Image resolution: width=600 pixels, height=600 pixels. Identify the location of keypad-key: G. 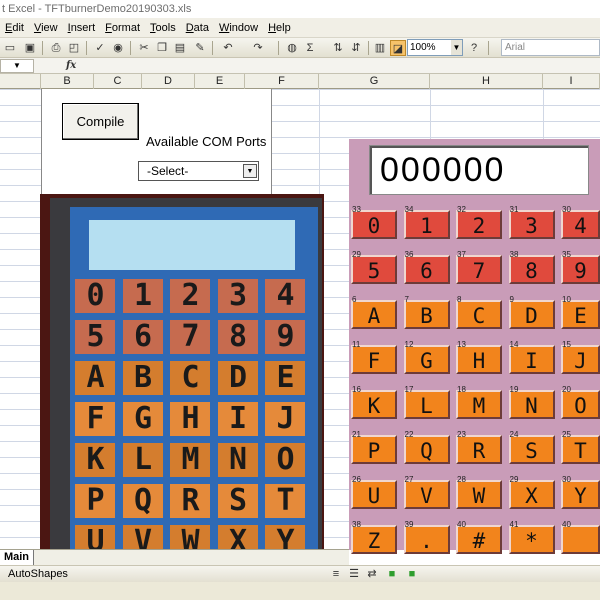
(426, 359).